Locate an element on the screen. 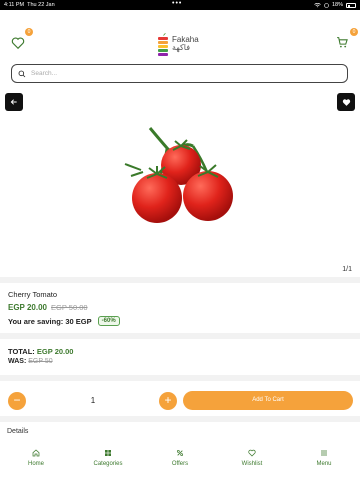 Image resolution: width=360 pixels, height=480 pixels. cart-badge: 0 is located at coordinates (354, 32).